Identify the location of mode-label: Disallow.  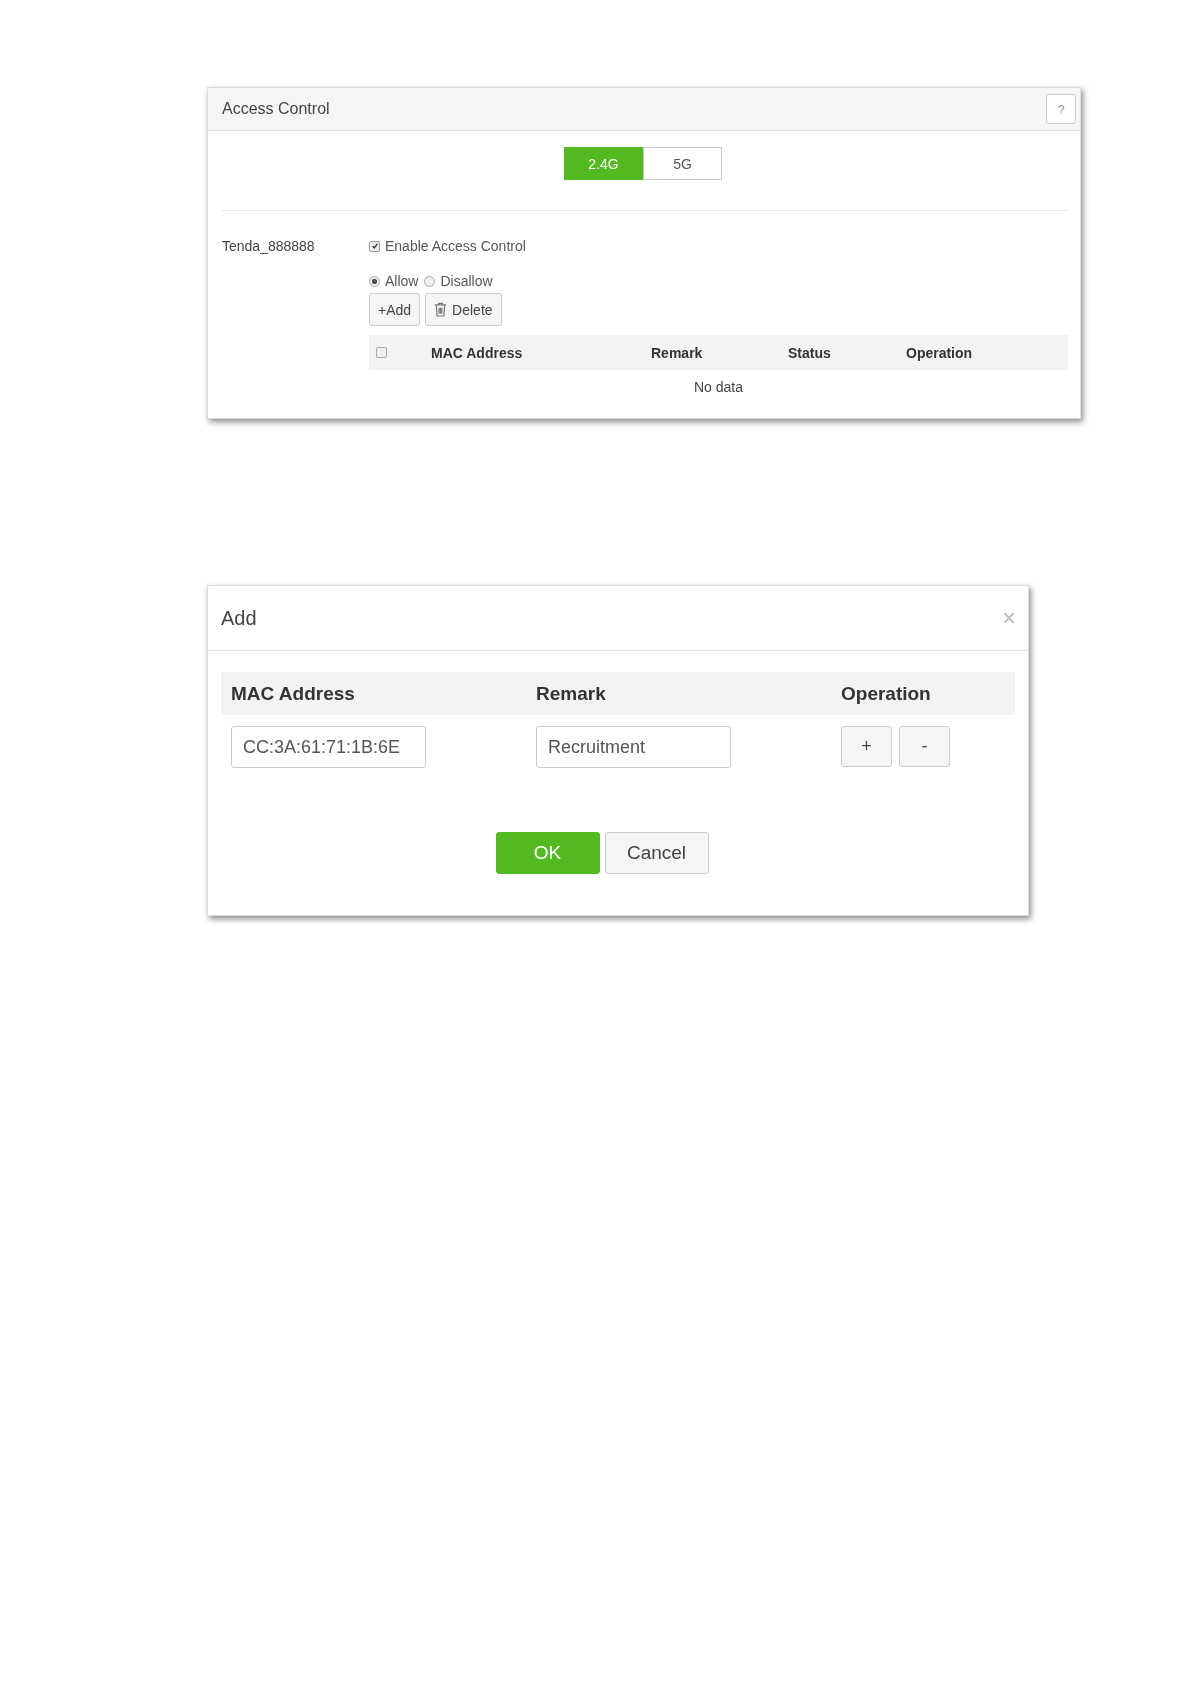
(466, 281).